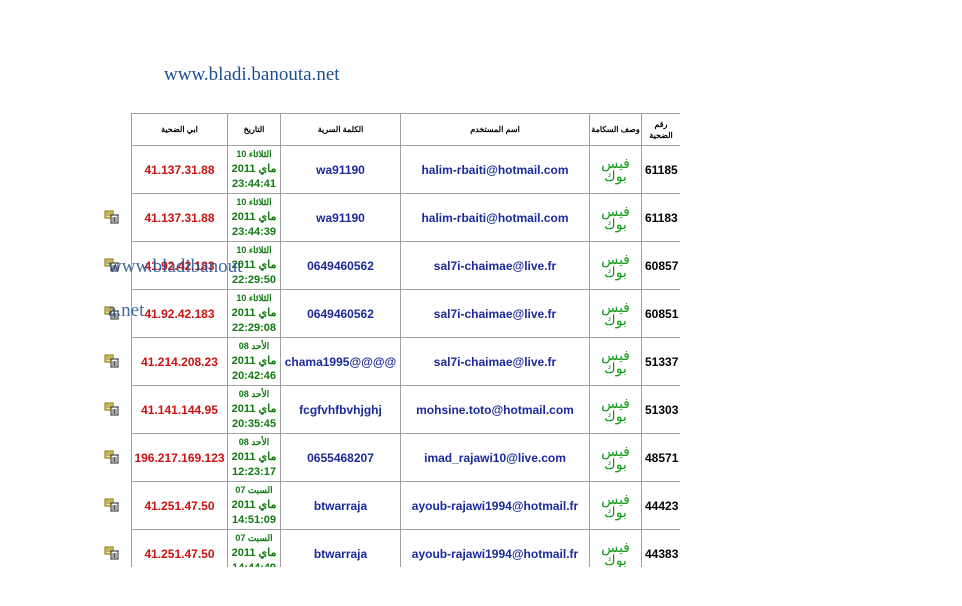 This screenshot has width=962, height=606. I want to click on cell-username: mohsine.toto@hotmail.com, so click(495, 409).